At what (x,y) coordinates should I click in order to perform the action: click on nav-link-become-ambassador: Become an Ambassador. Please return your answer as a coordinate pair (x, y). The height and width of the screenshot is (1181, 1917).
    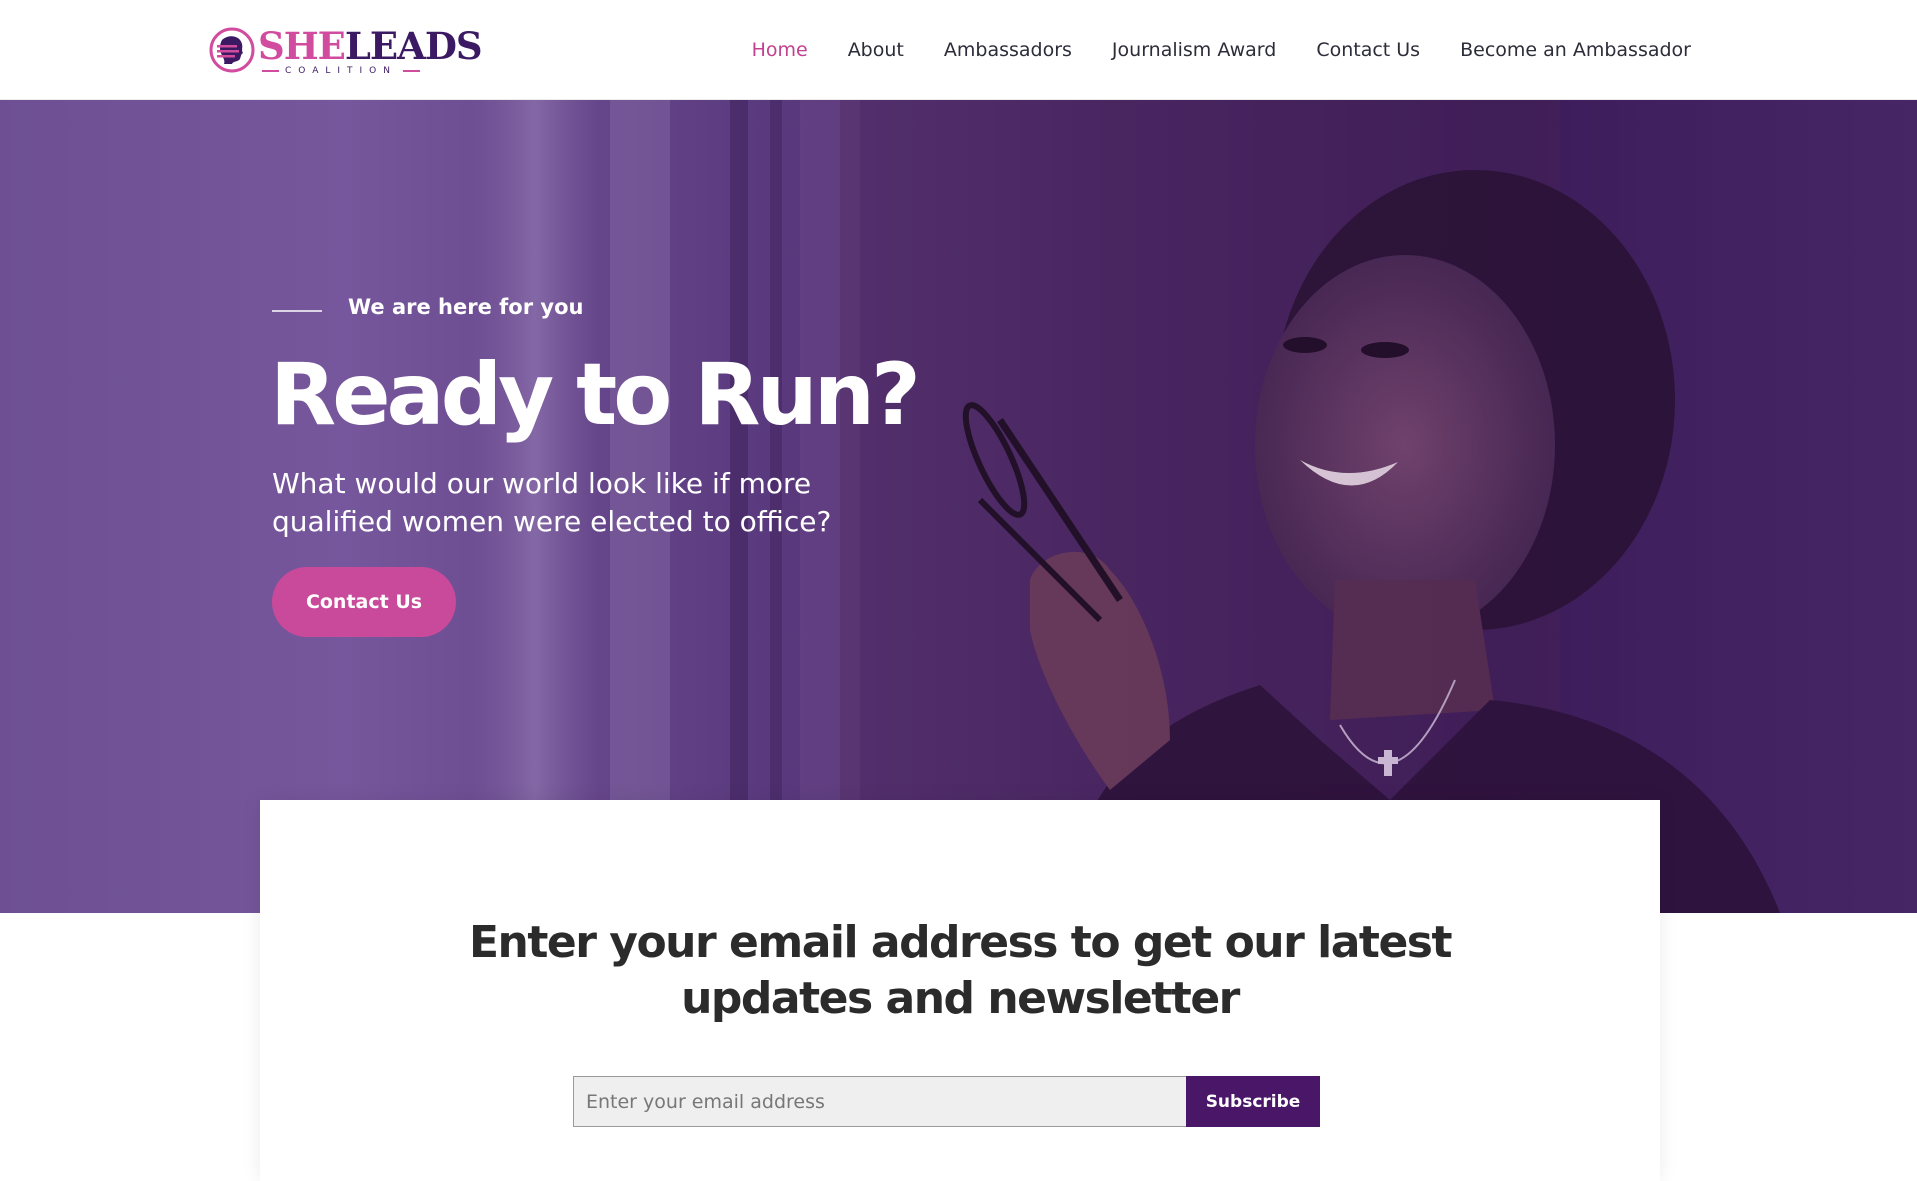
    Looking at the image, I should click on (1575, 50).